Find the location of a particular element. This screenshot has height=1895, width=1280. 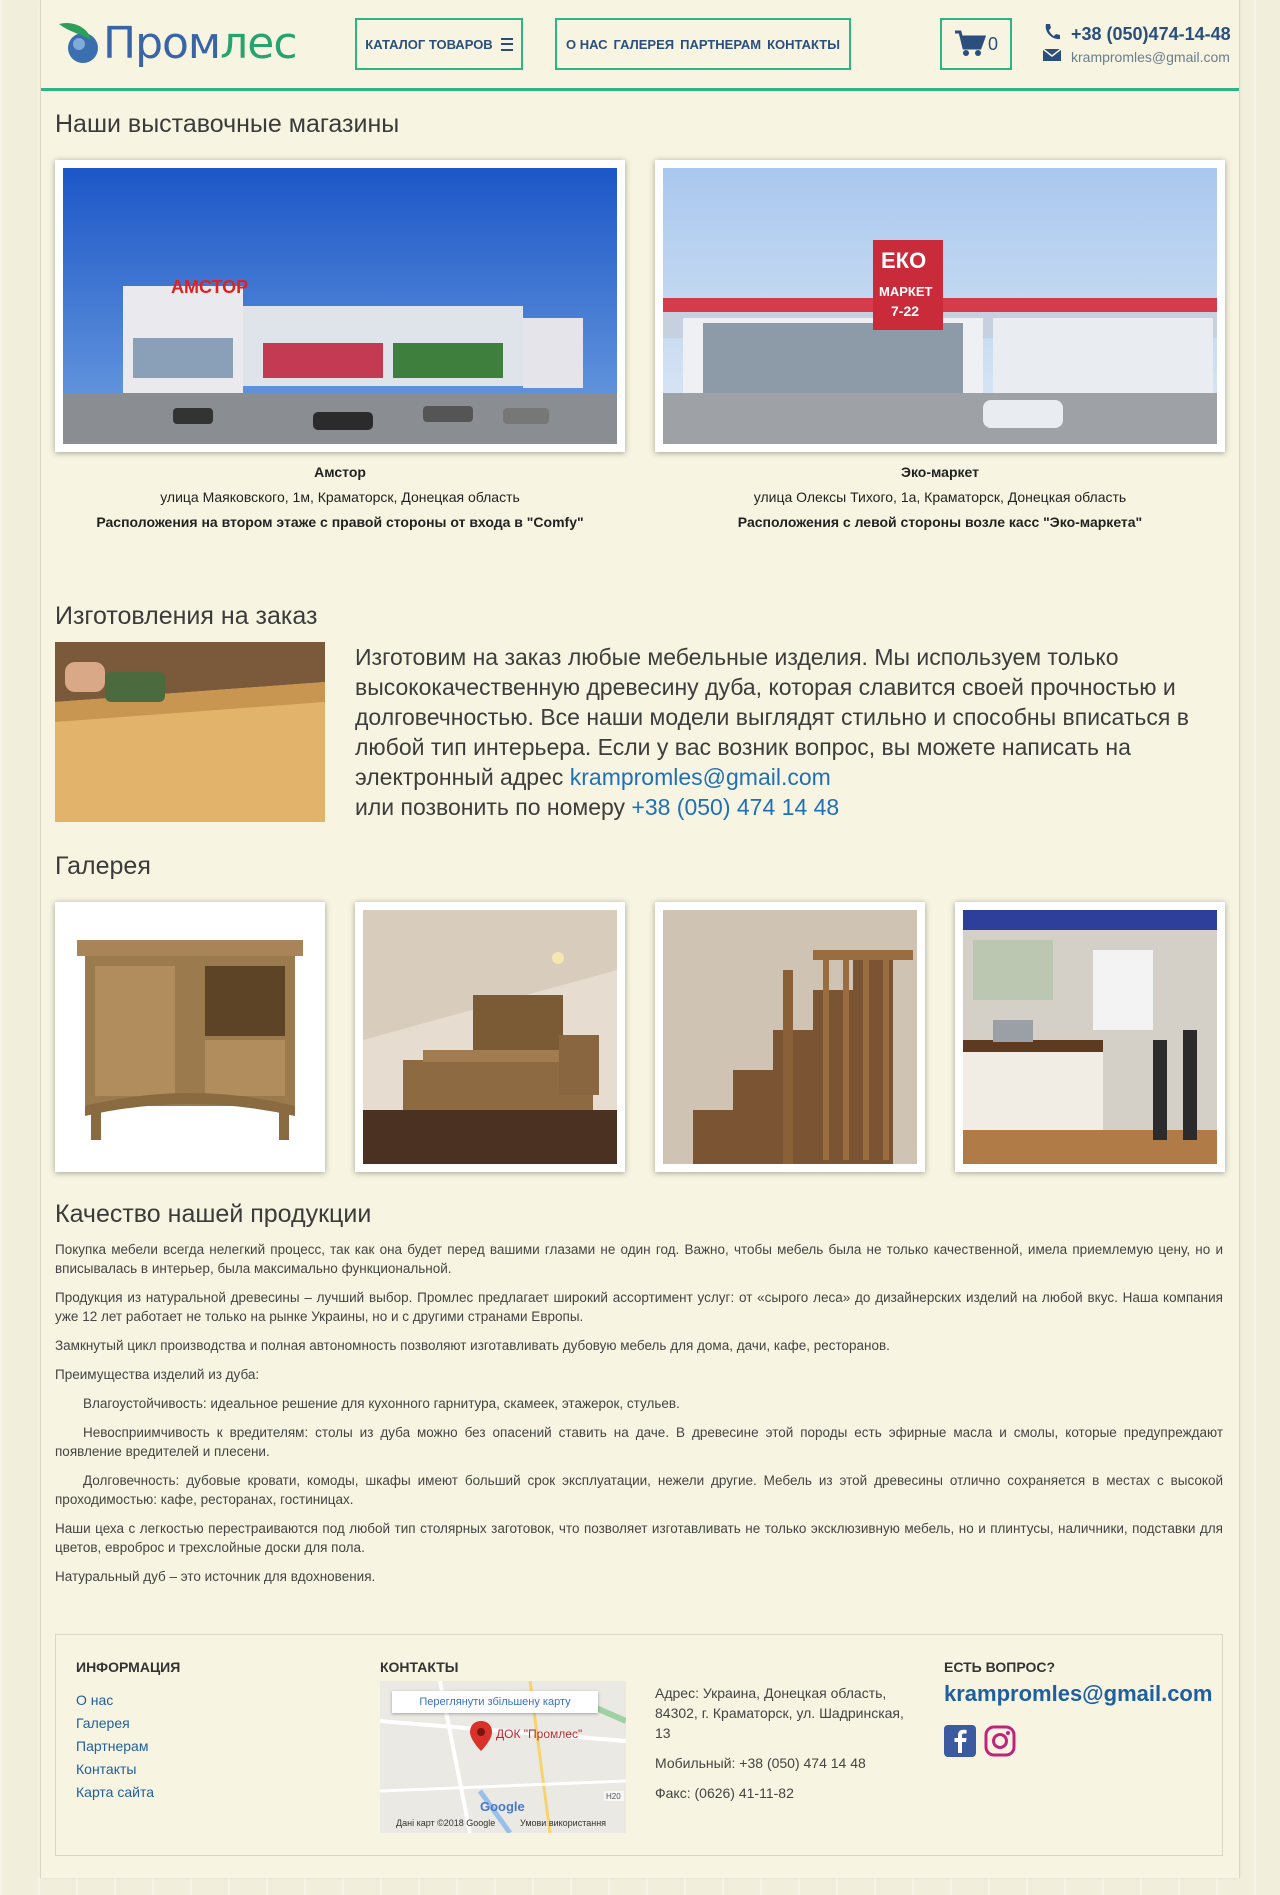

map-copyright: Дані карт ©2018 Google is located at coordinates (446, 1823).